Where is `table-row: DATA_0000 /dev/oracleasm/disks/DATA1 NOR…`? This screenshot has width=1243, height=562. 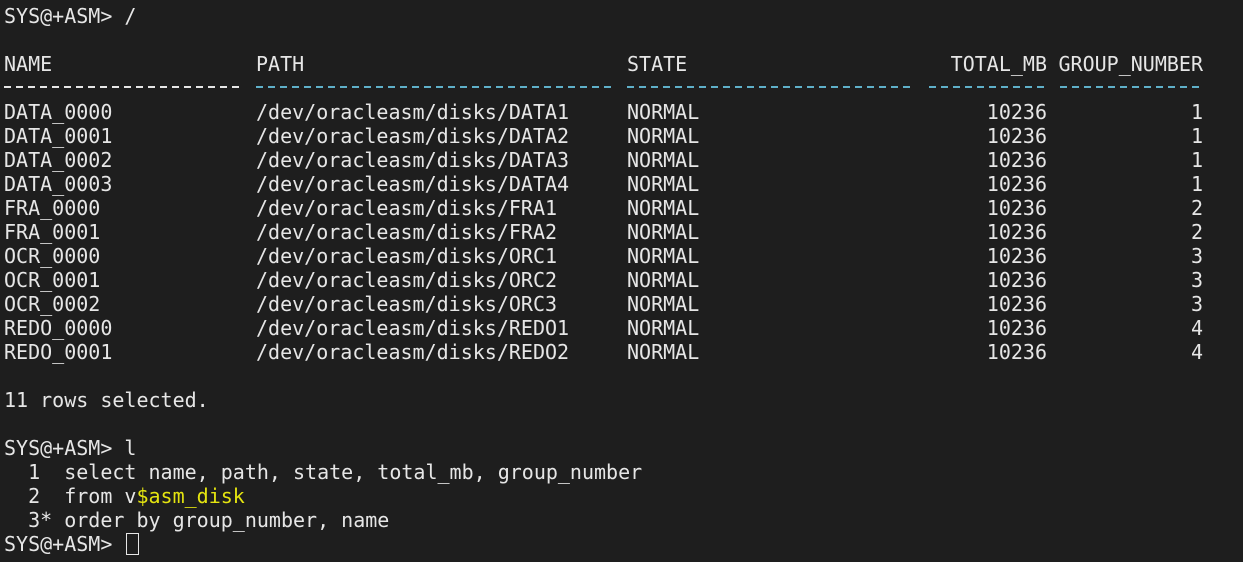 table-row: DATA_0000 /dev/oracleasm/disks/DATA1 NOR… is located at coordinates (621, 112).